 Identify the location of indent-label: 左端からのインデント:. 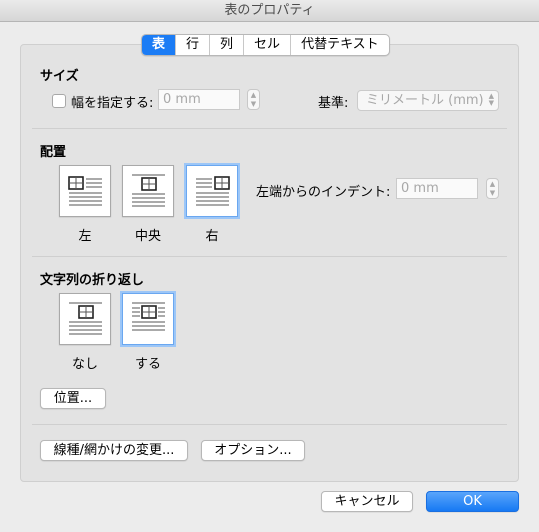
(323, 192).